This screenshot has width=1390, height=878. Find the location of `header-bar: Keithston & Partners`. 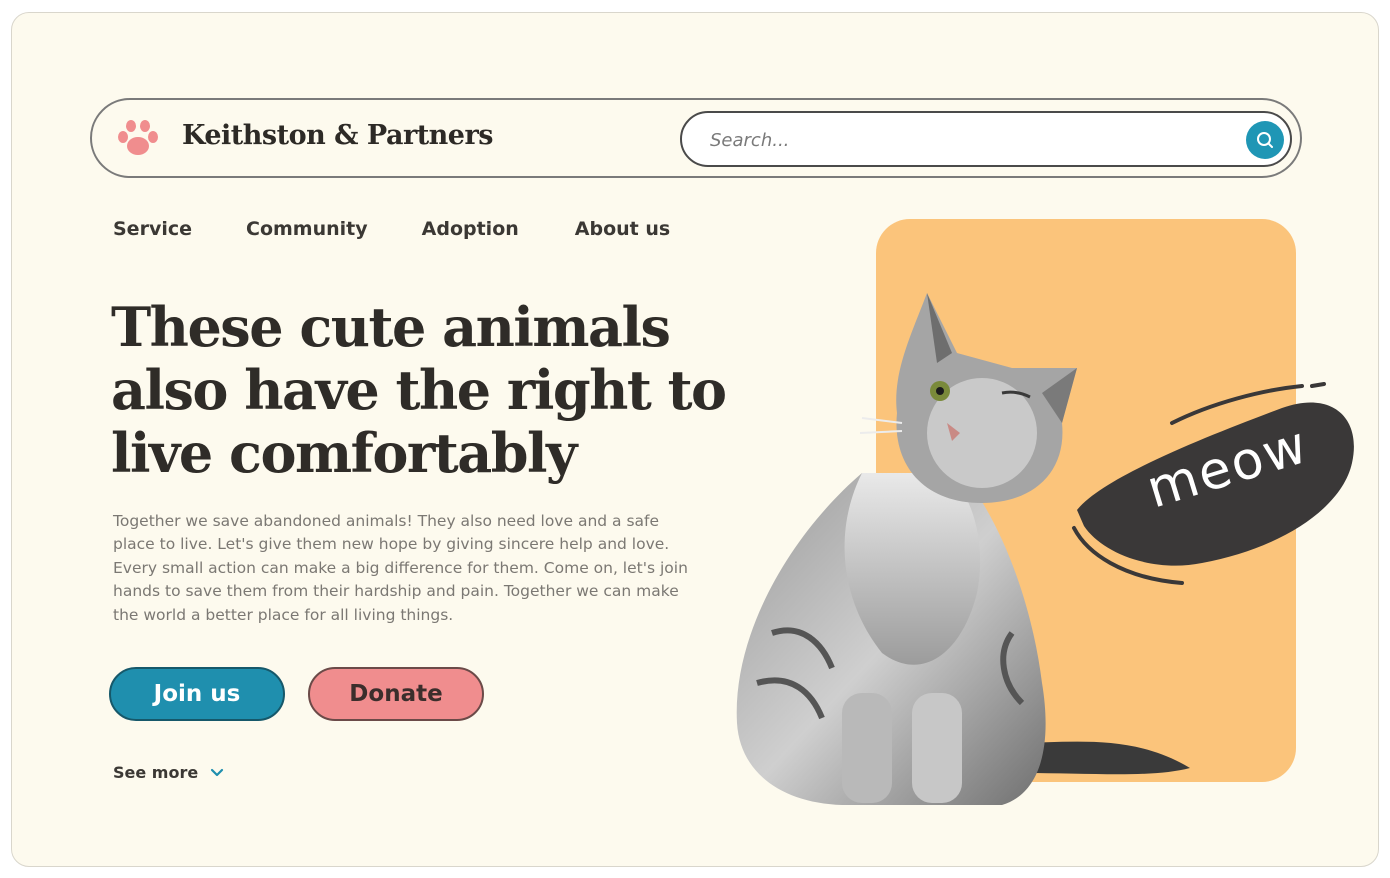

header-bar: Keithston & Partners is located at coordinates (696, 138).